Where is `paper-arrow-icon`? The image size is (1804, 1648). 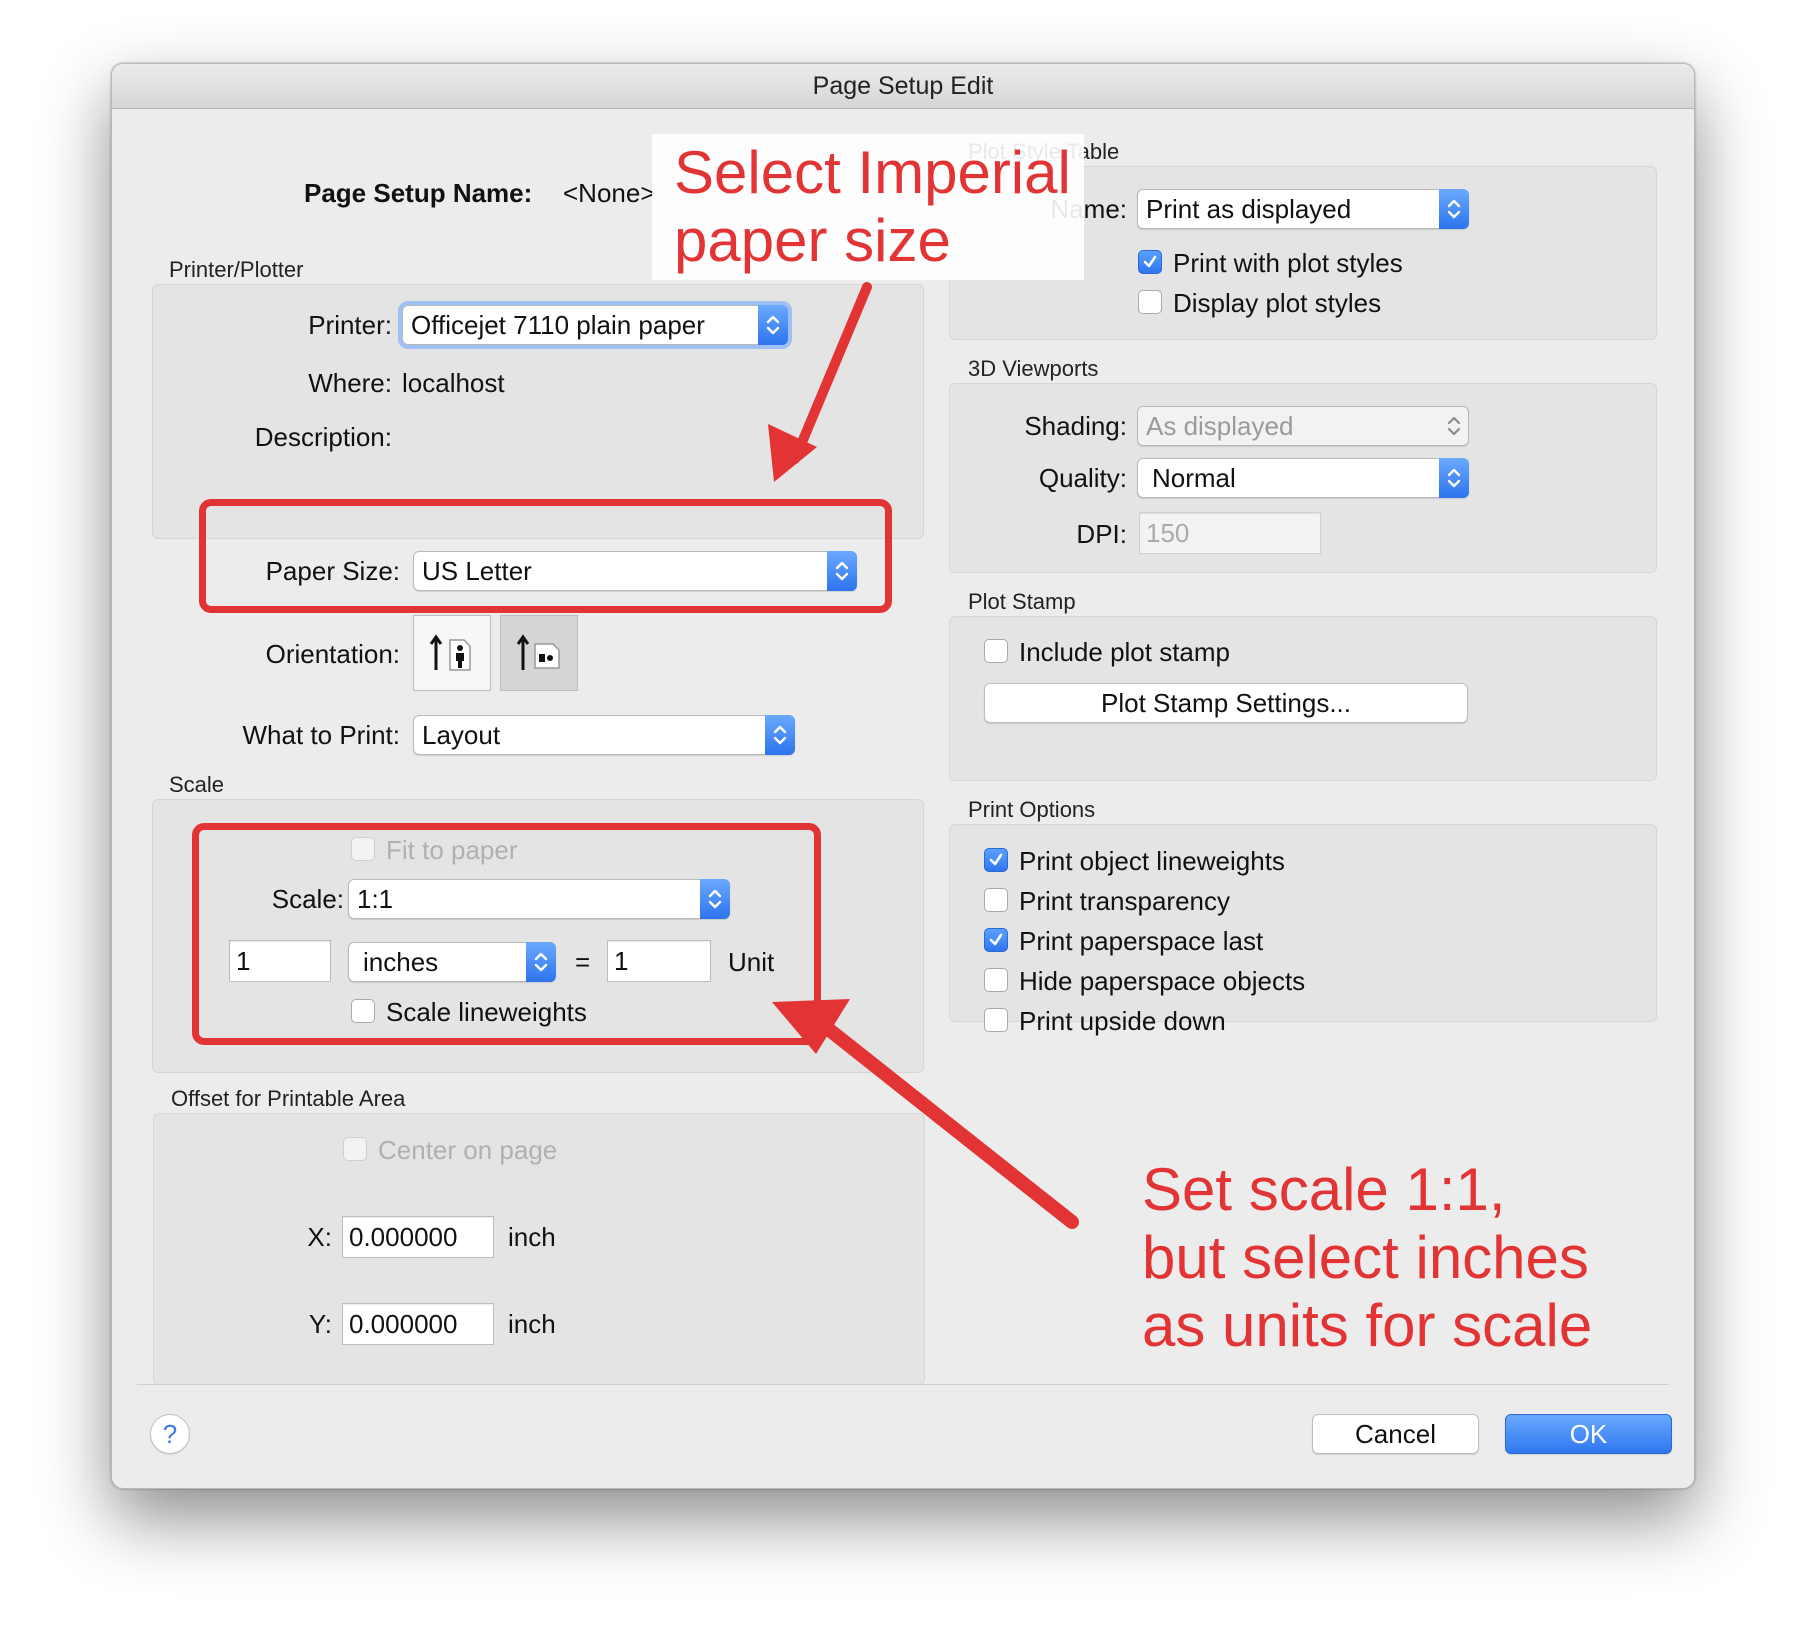
paper-arrow-icon is located at coordinates (820, 382).